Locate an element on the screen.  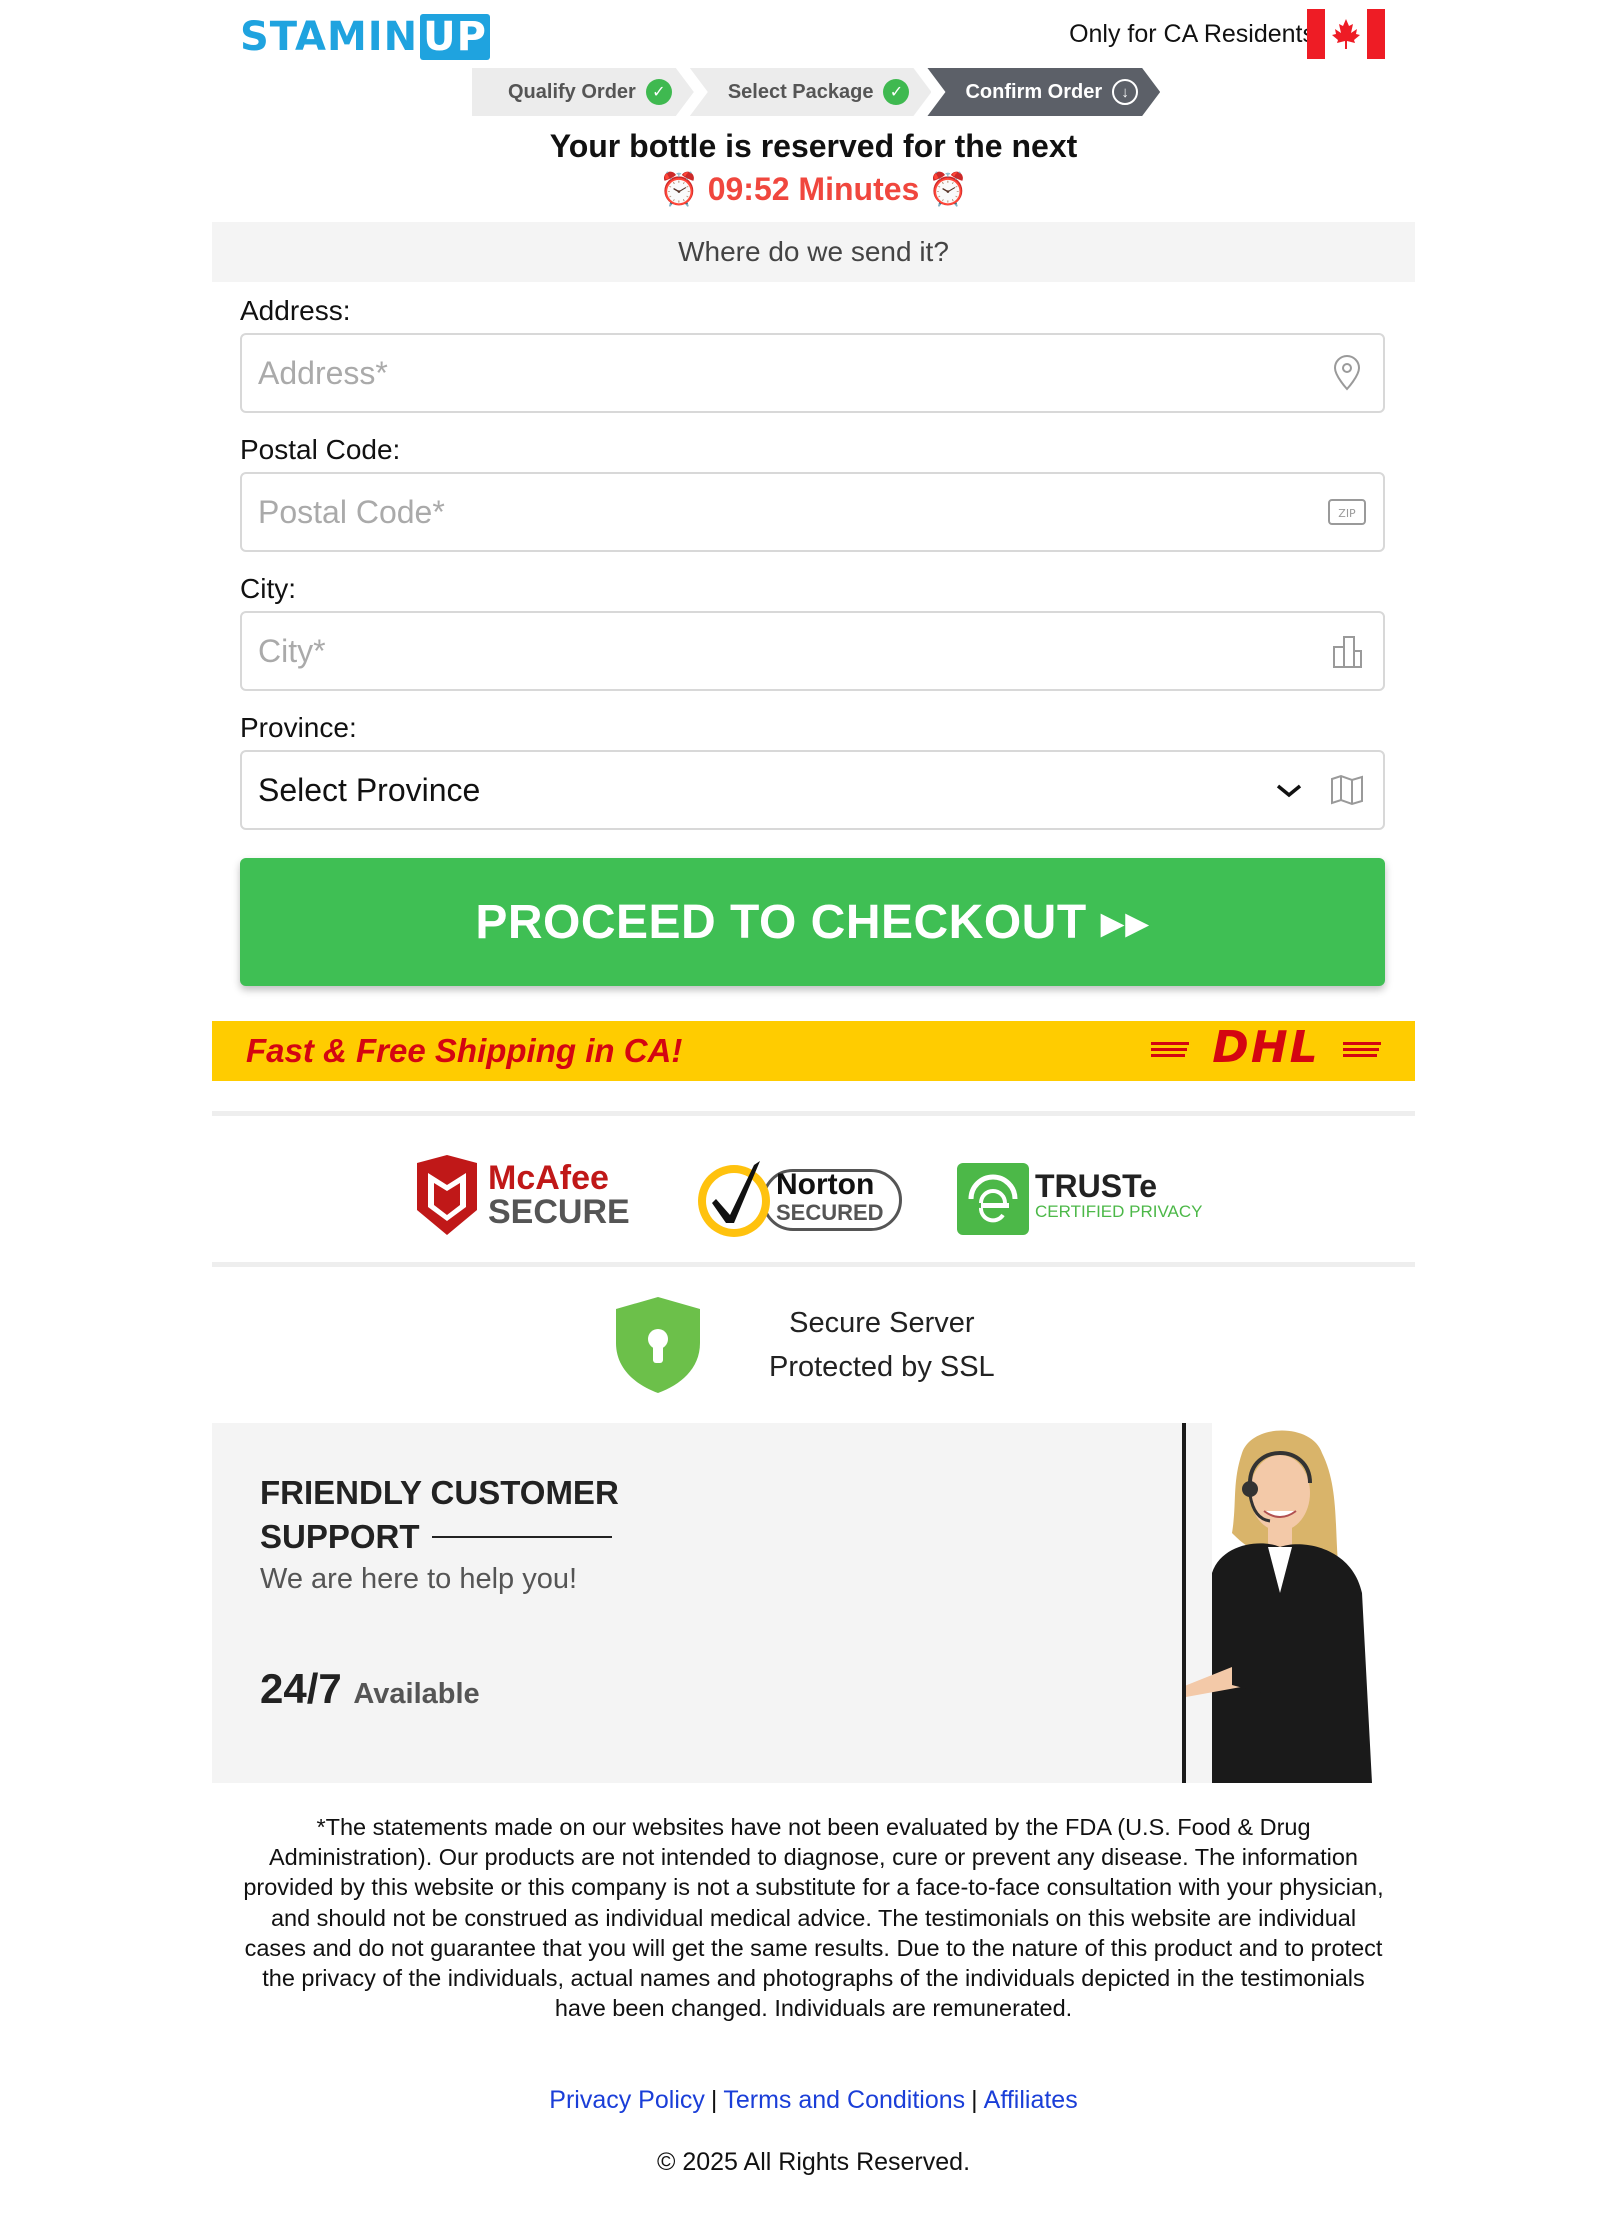
truste-subtitle: CERTIFIED PRIVACY is located at coordinates (1119, 1211).